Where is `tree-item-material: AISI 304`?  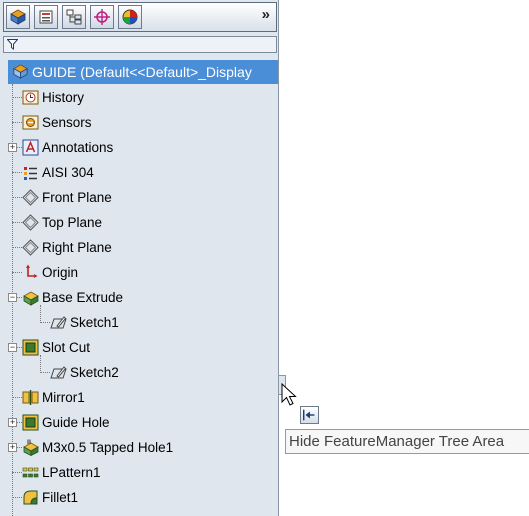
tree-item-material: AISI 304 is located at coordinates (139, 172).